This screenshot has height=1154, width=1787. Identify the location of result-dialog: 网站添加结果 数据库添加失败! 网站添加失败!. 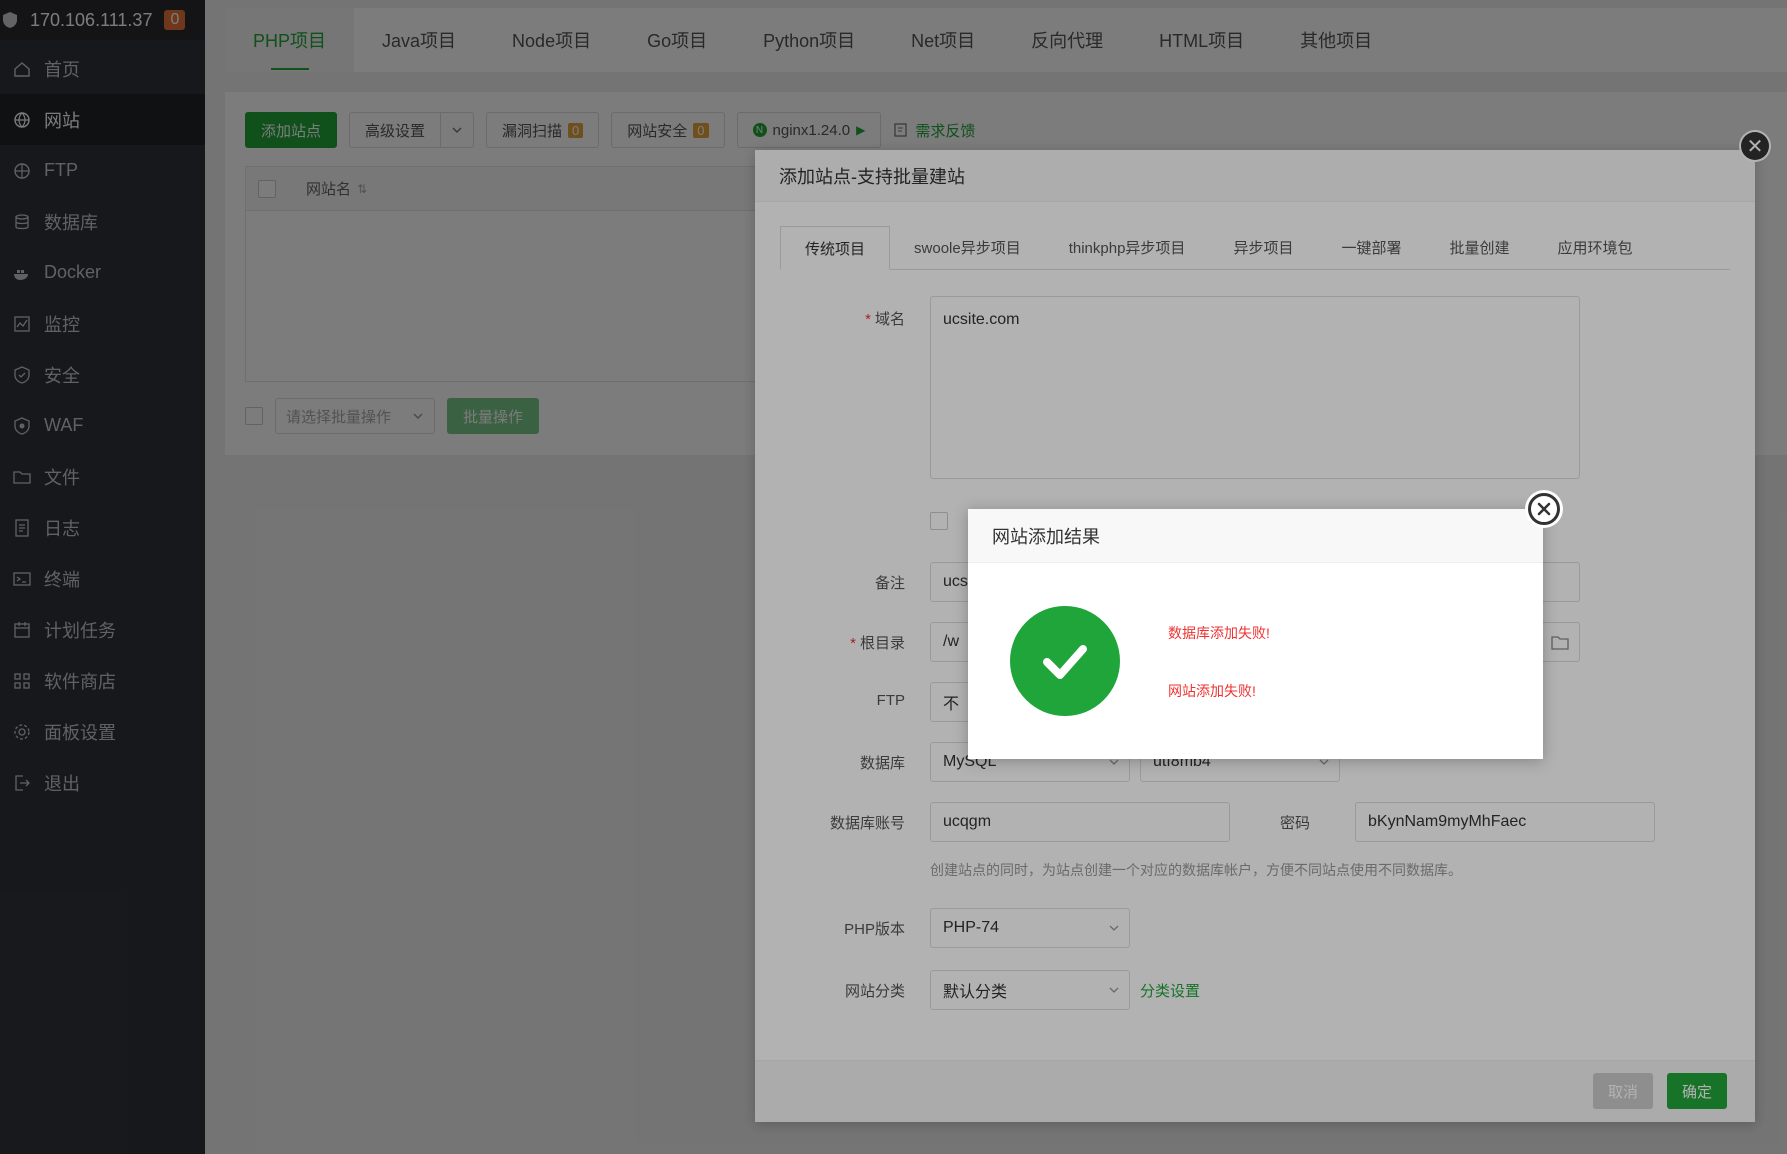
(1255, 634).